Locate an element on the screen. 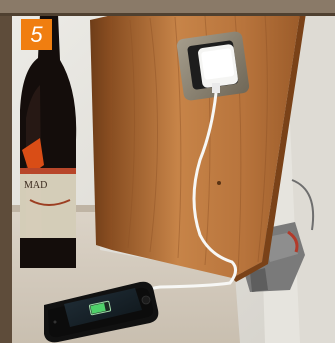 Image resolution: width=335 pixels, height=343 pixels. top-strip is located at coordinates (167, 6).